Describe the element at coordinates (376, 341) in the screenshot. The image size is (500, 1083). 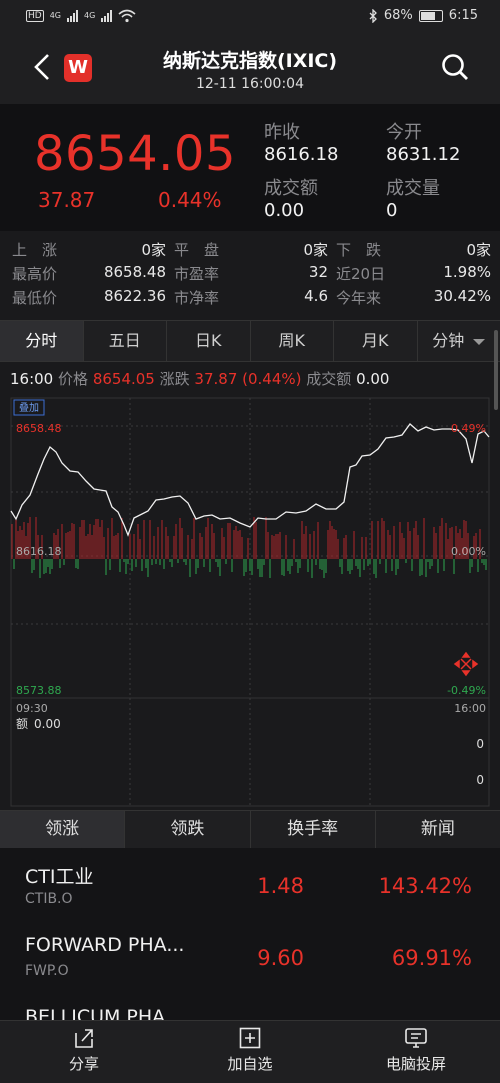
I see `tab-monthly-k: 月K` at that location.